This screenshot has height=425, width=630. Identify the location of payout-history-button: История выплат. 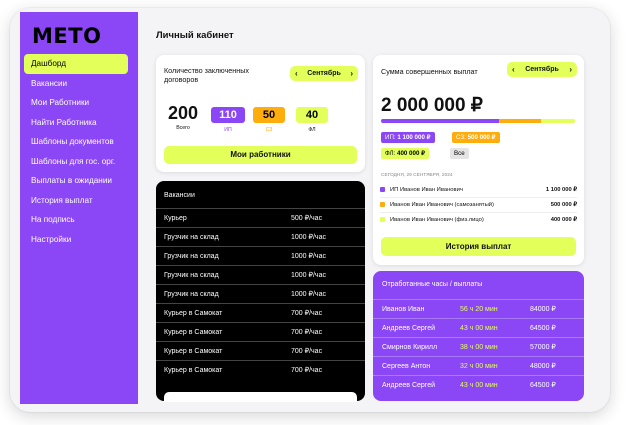
(478, 246).